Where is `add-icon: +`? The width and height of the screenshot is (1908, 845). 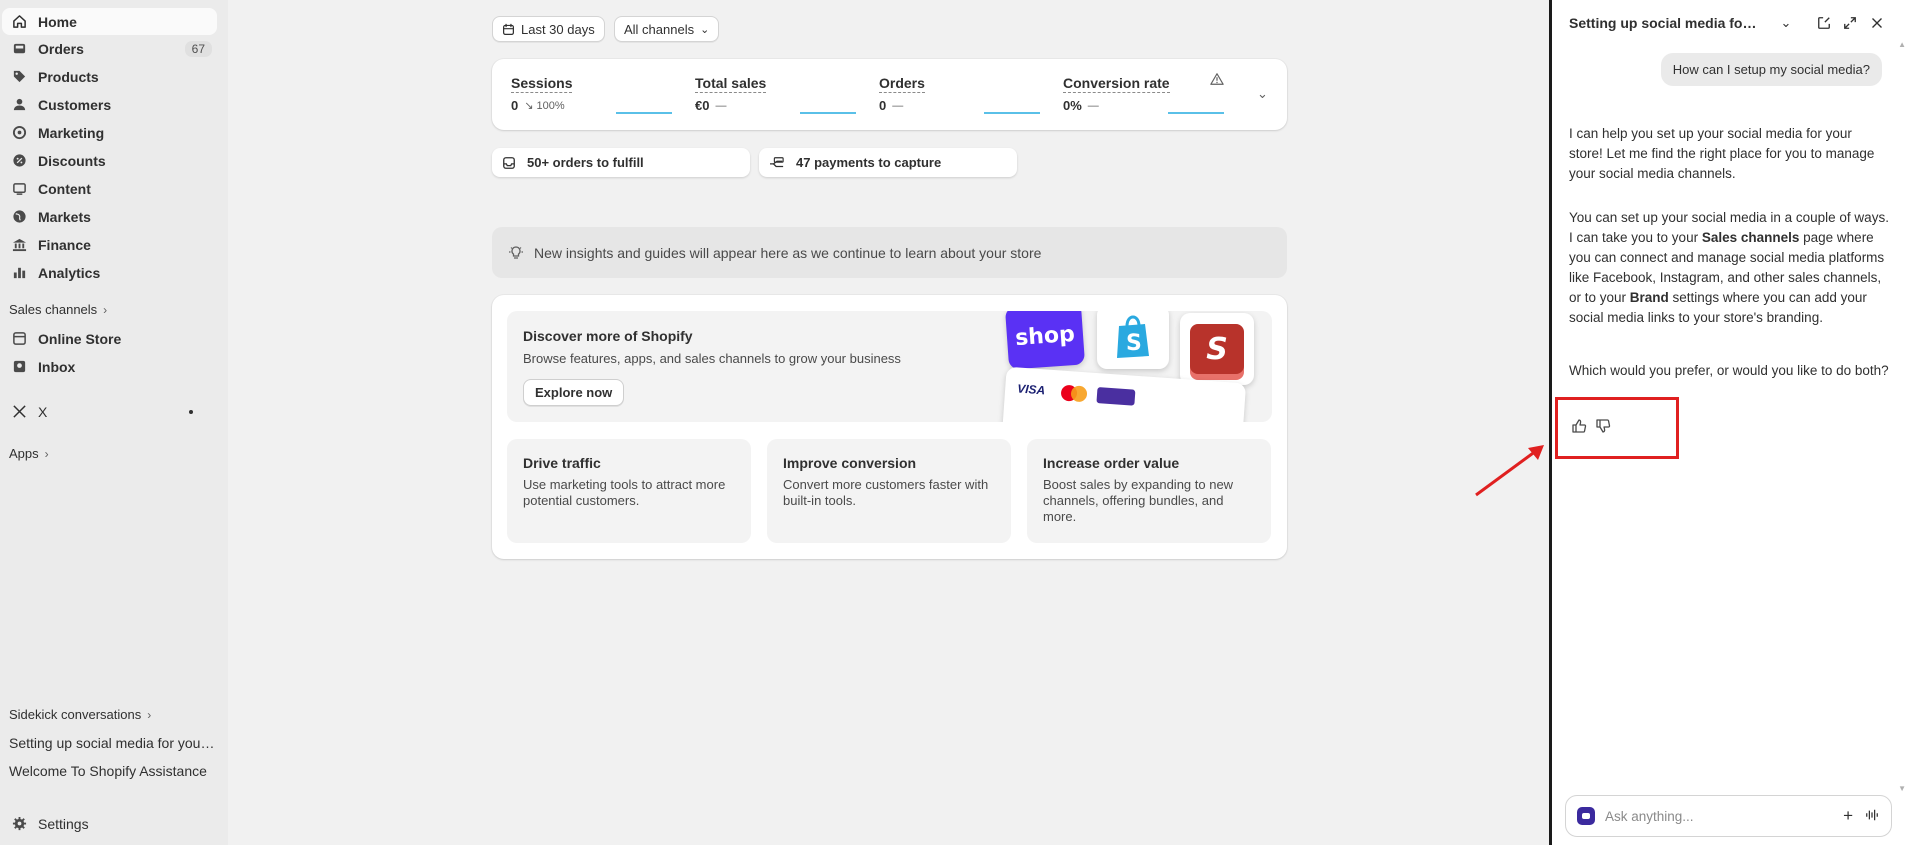
add-icon: + is located at coordinates (1848, 816).